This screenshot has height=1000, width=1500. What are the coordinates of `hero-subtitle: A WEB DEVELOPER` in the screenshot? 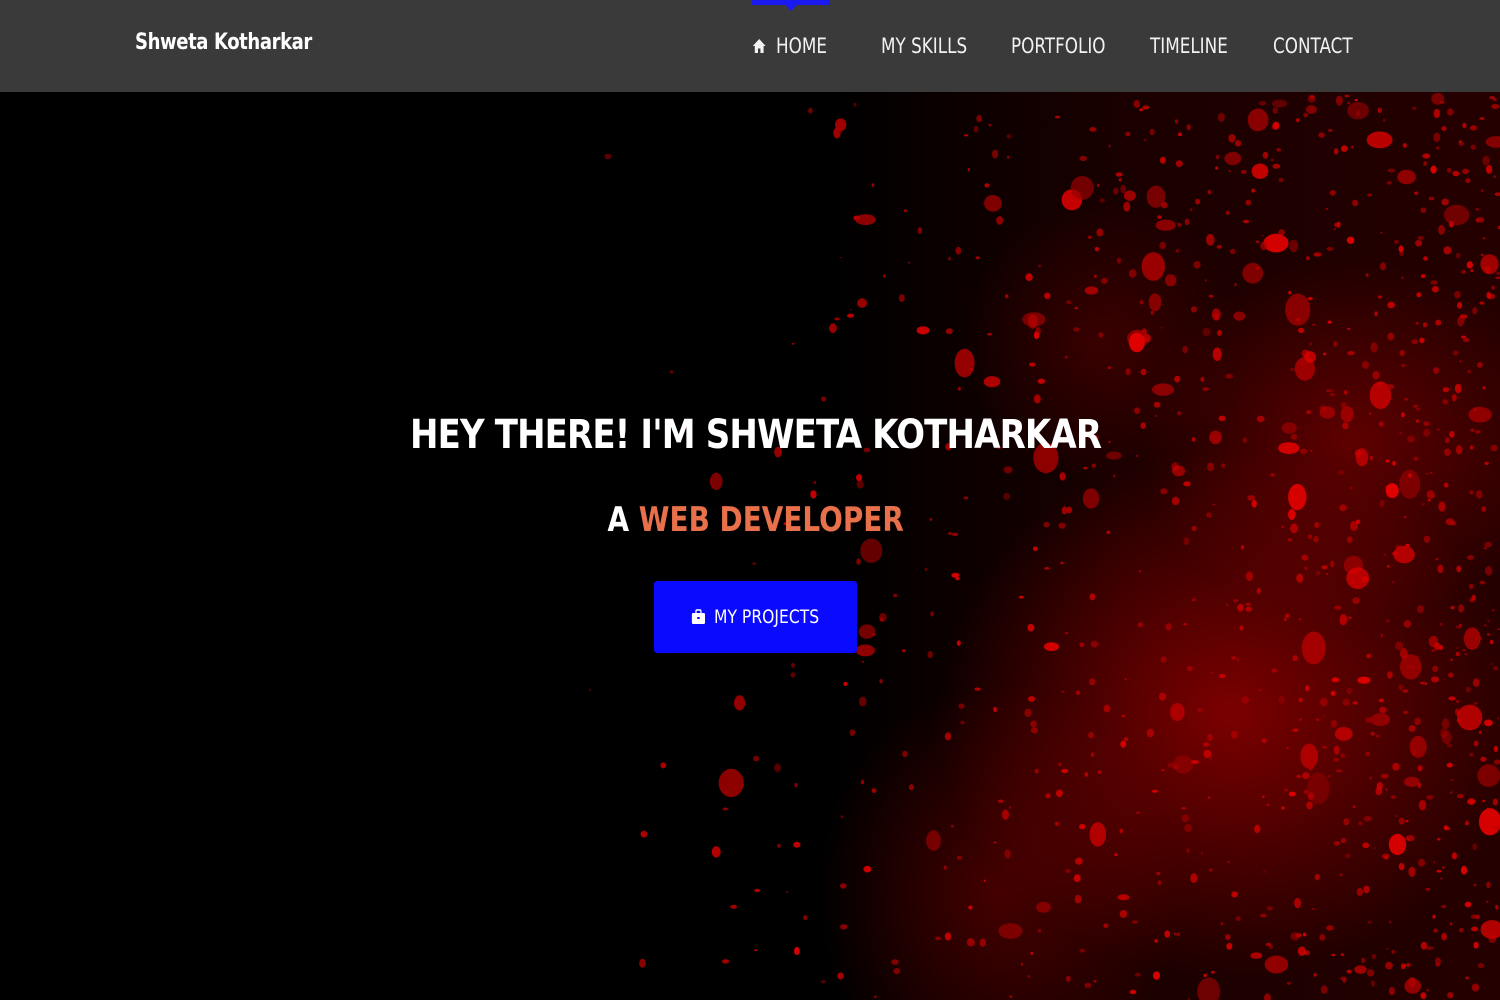 It's located at (750, 520).